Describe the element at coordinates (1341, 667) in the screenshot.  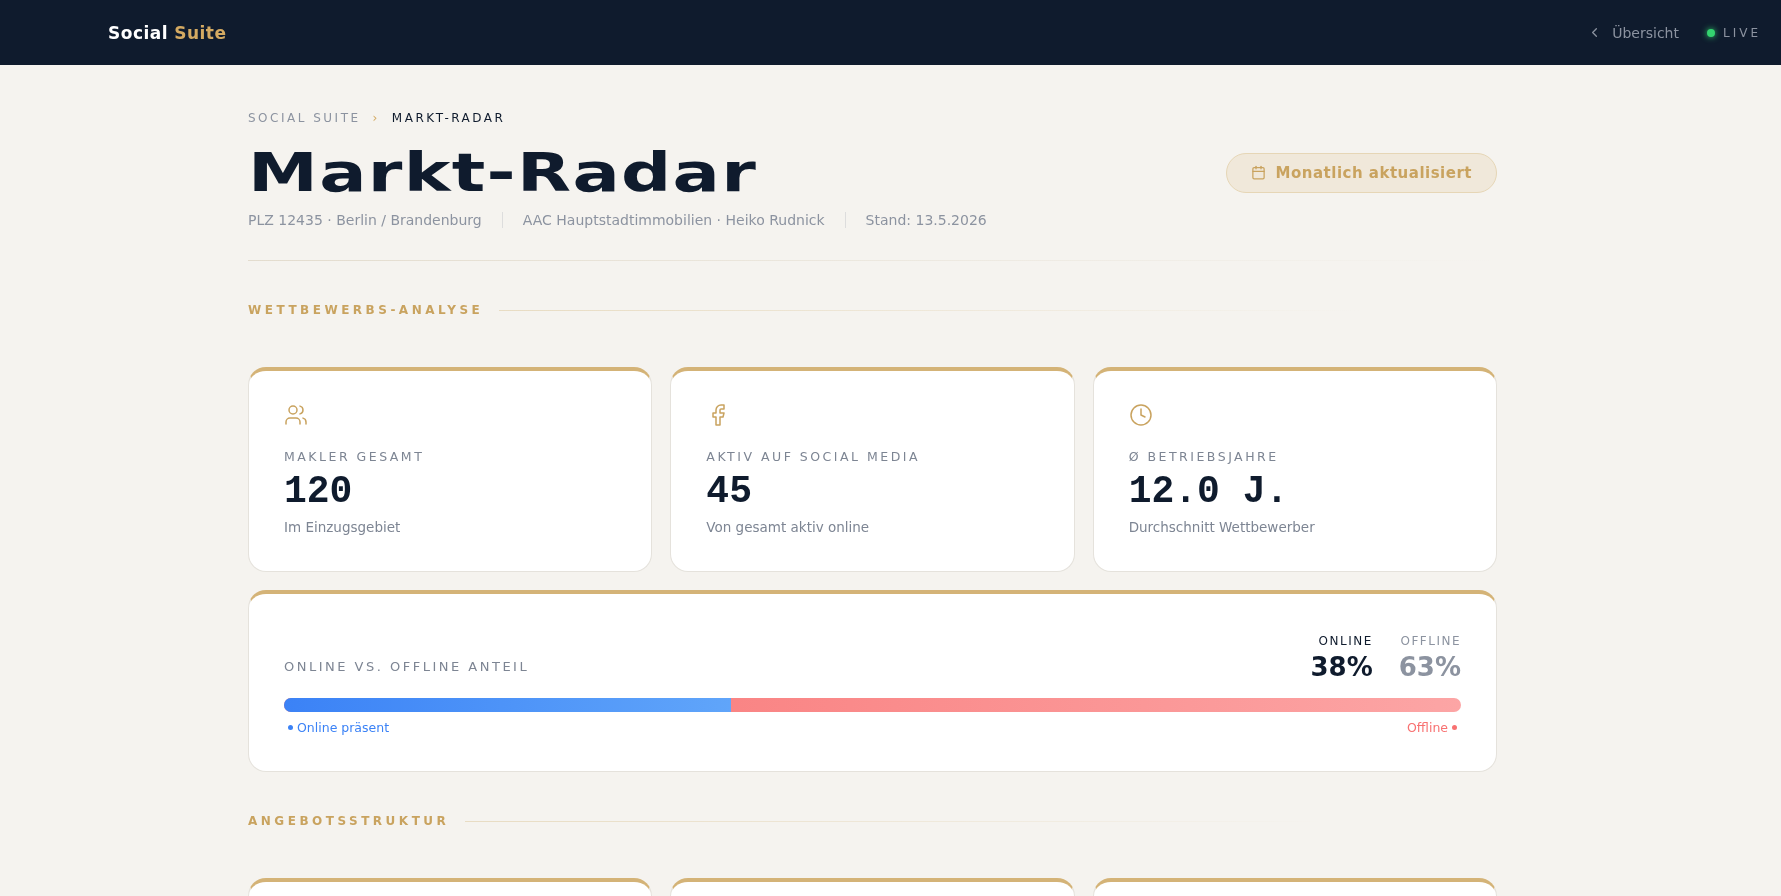
I see `online-value: 38%` at that location.